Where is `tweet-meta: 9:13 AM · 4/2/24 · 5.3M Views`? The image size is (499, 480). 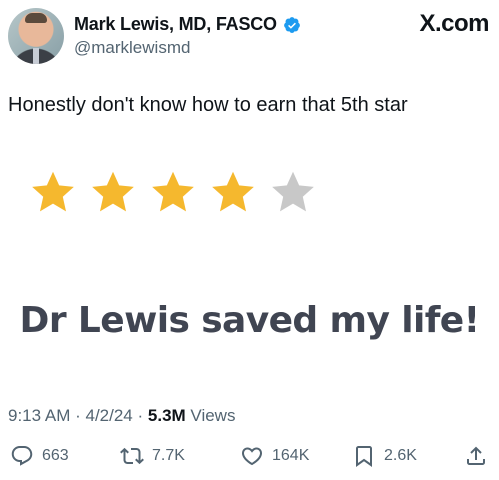 tweet-meta: 9:13 AM · 4/2/24 · 5.3M Views is located at coordinates (121, 416).